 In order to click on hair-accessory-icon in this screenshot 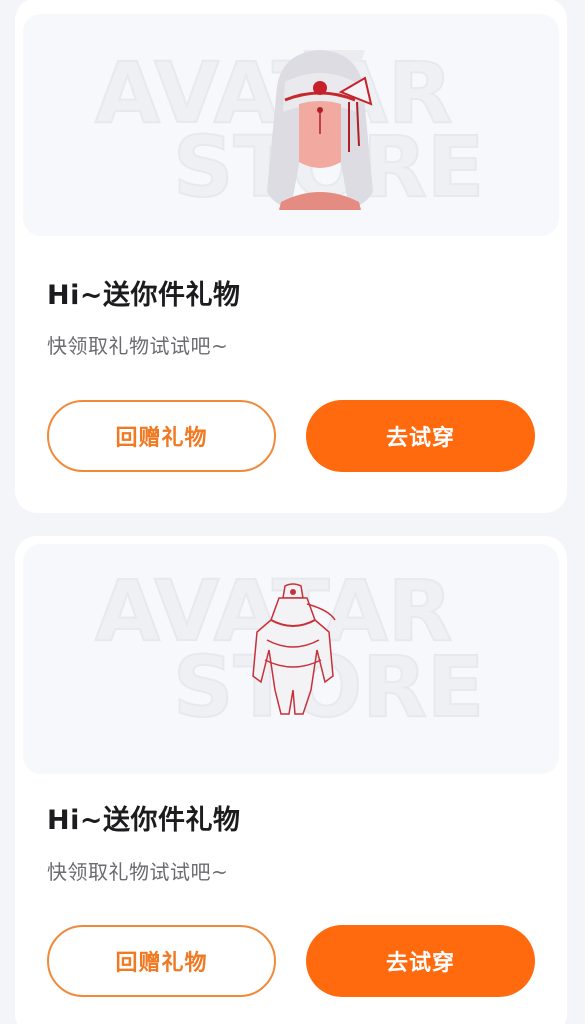, I will do `click(320, 130)`.